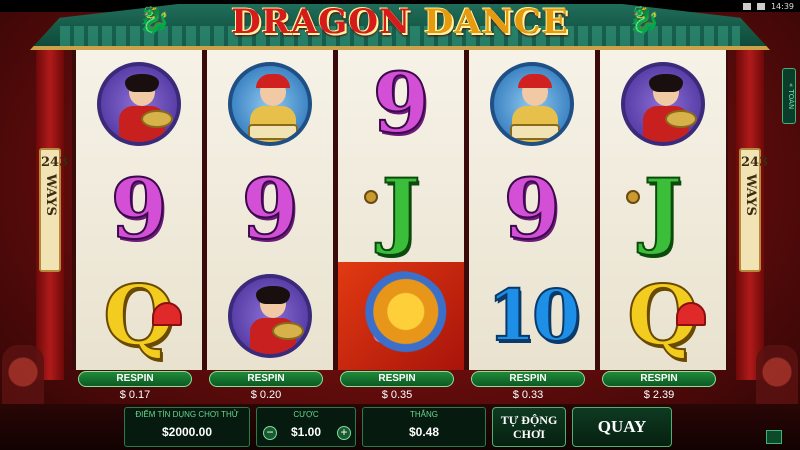  I want to click on respin-button-1: RESPIN, so click(135, 379).